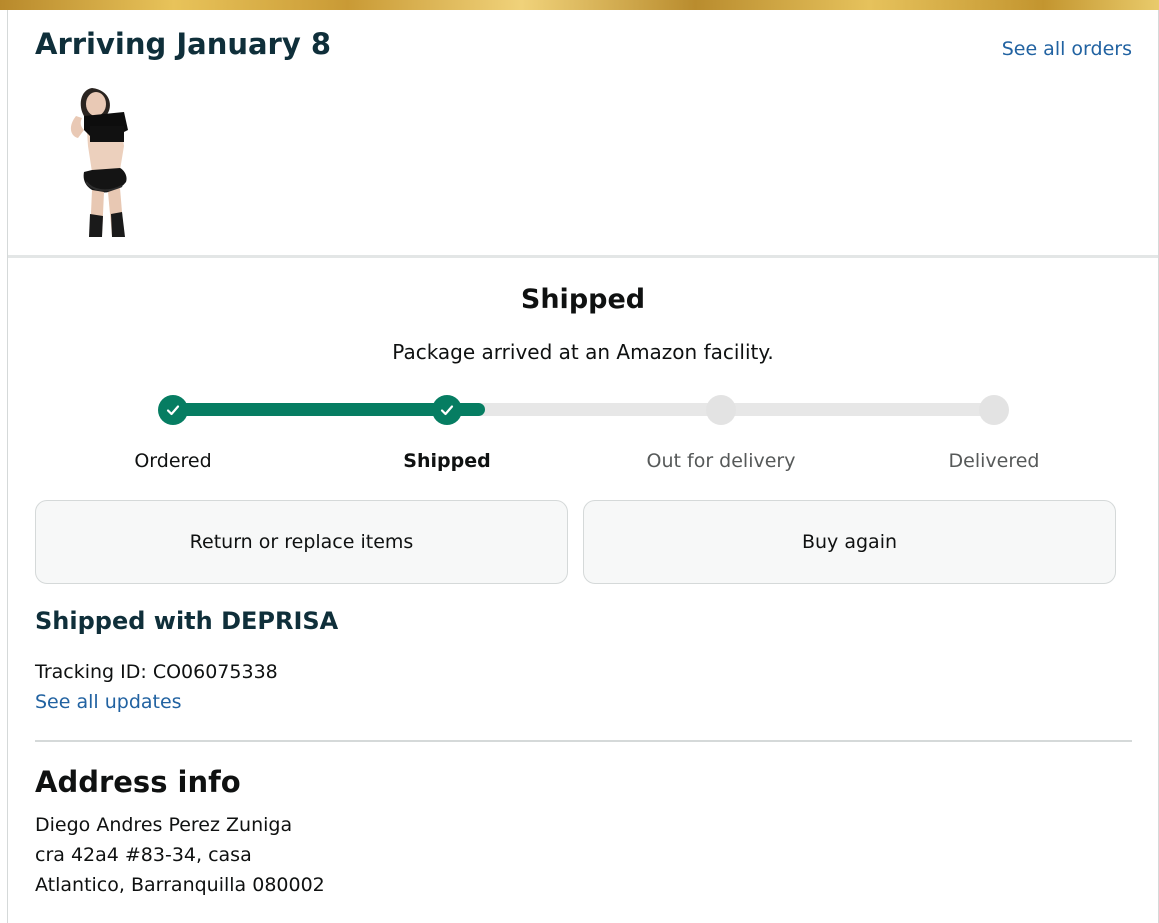  What do you see at coordinates (173, 461) in the screenshot?
I see `step-label-ordered: Ordered` at bounding box center [173, 461].